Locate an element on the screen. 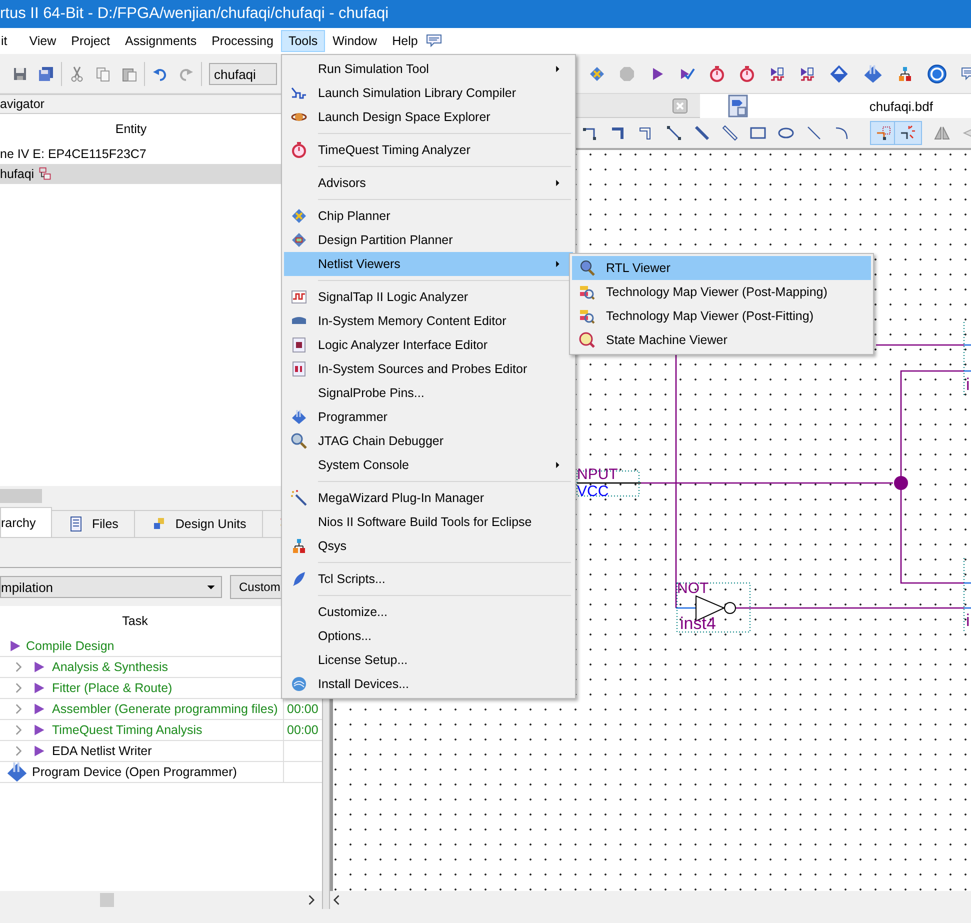  menu-item: Project is located at coordinates (91, 41).